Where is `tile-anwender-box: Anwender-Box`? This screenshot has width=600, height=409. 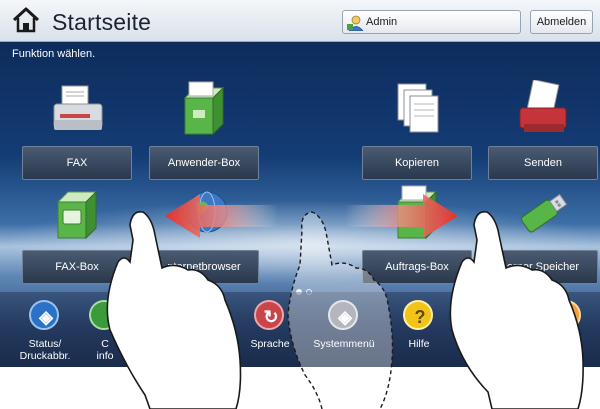 tile-anwender-box: Anwender-Box is located at coordinates (204, 130).